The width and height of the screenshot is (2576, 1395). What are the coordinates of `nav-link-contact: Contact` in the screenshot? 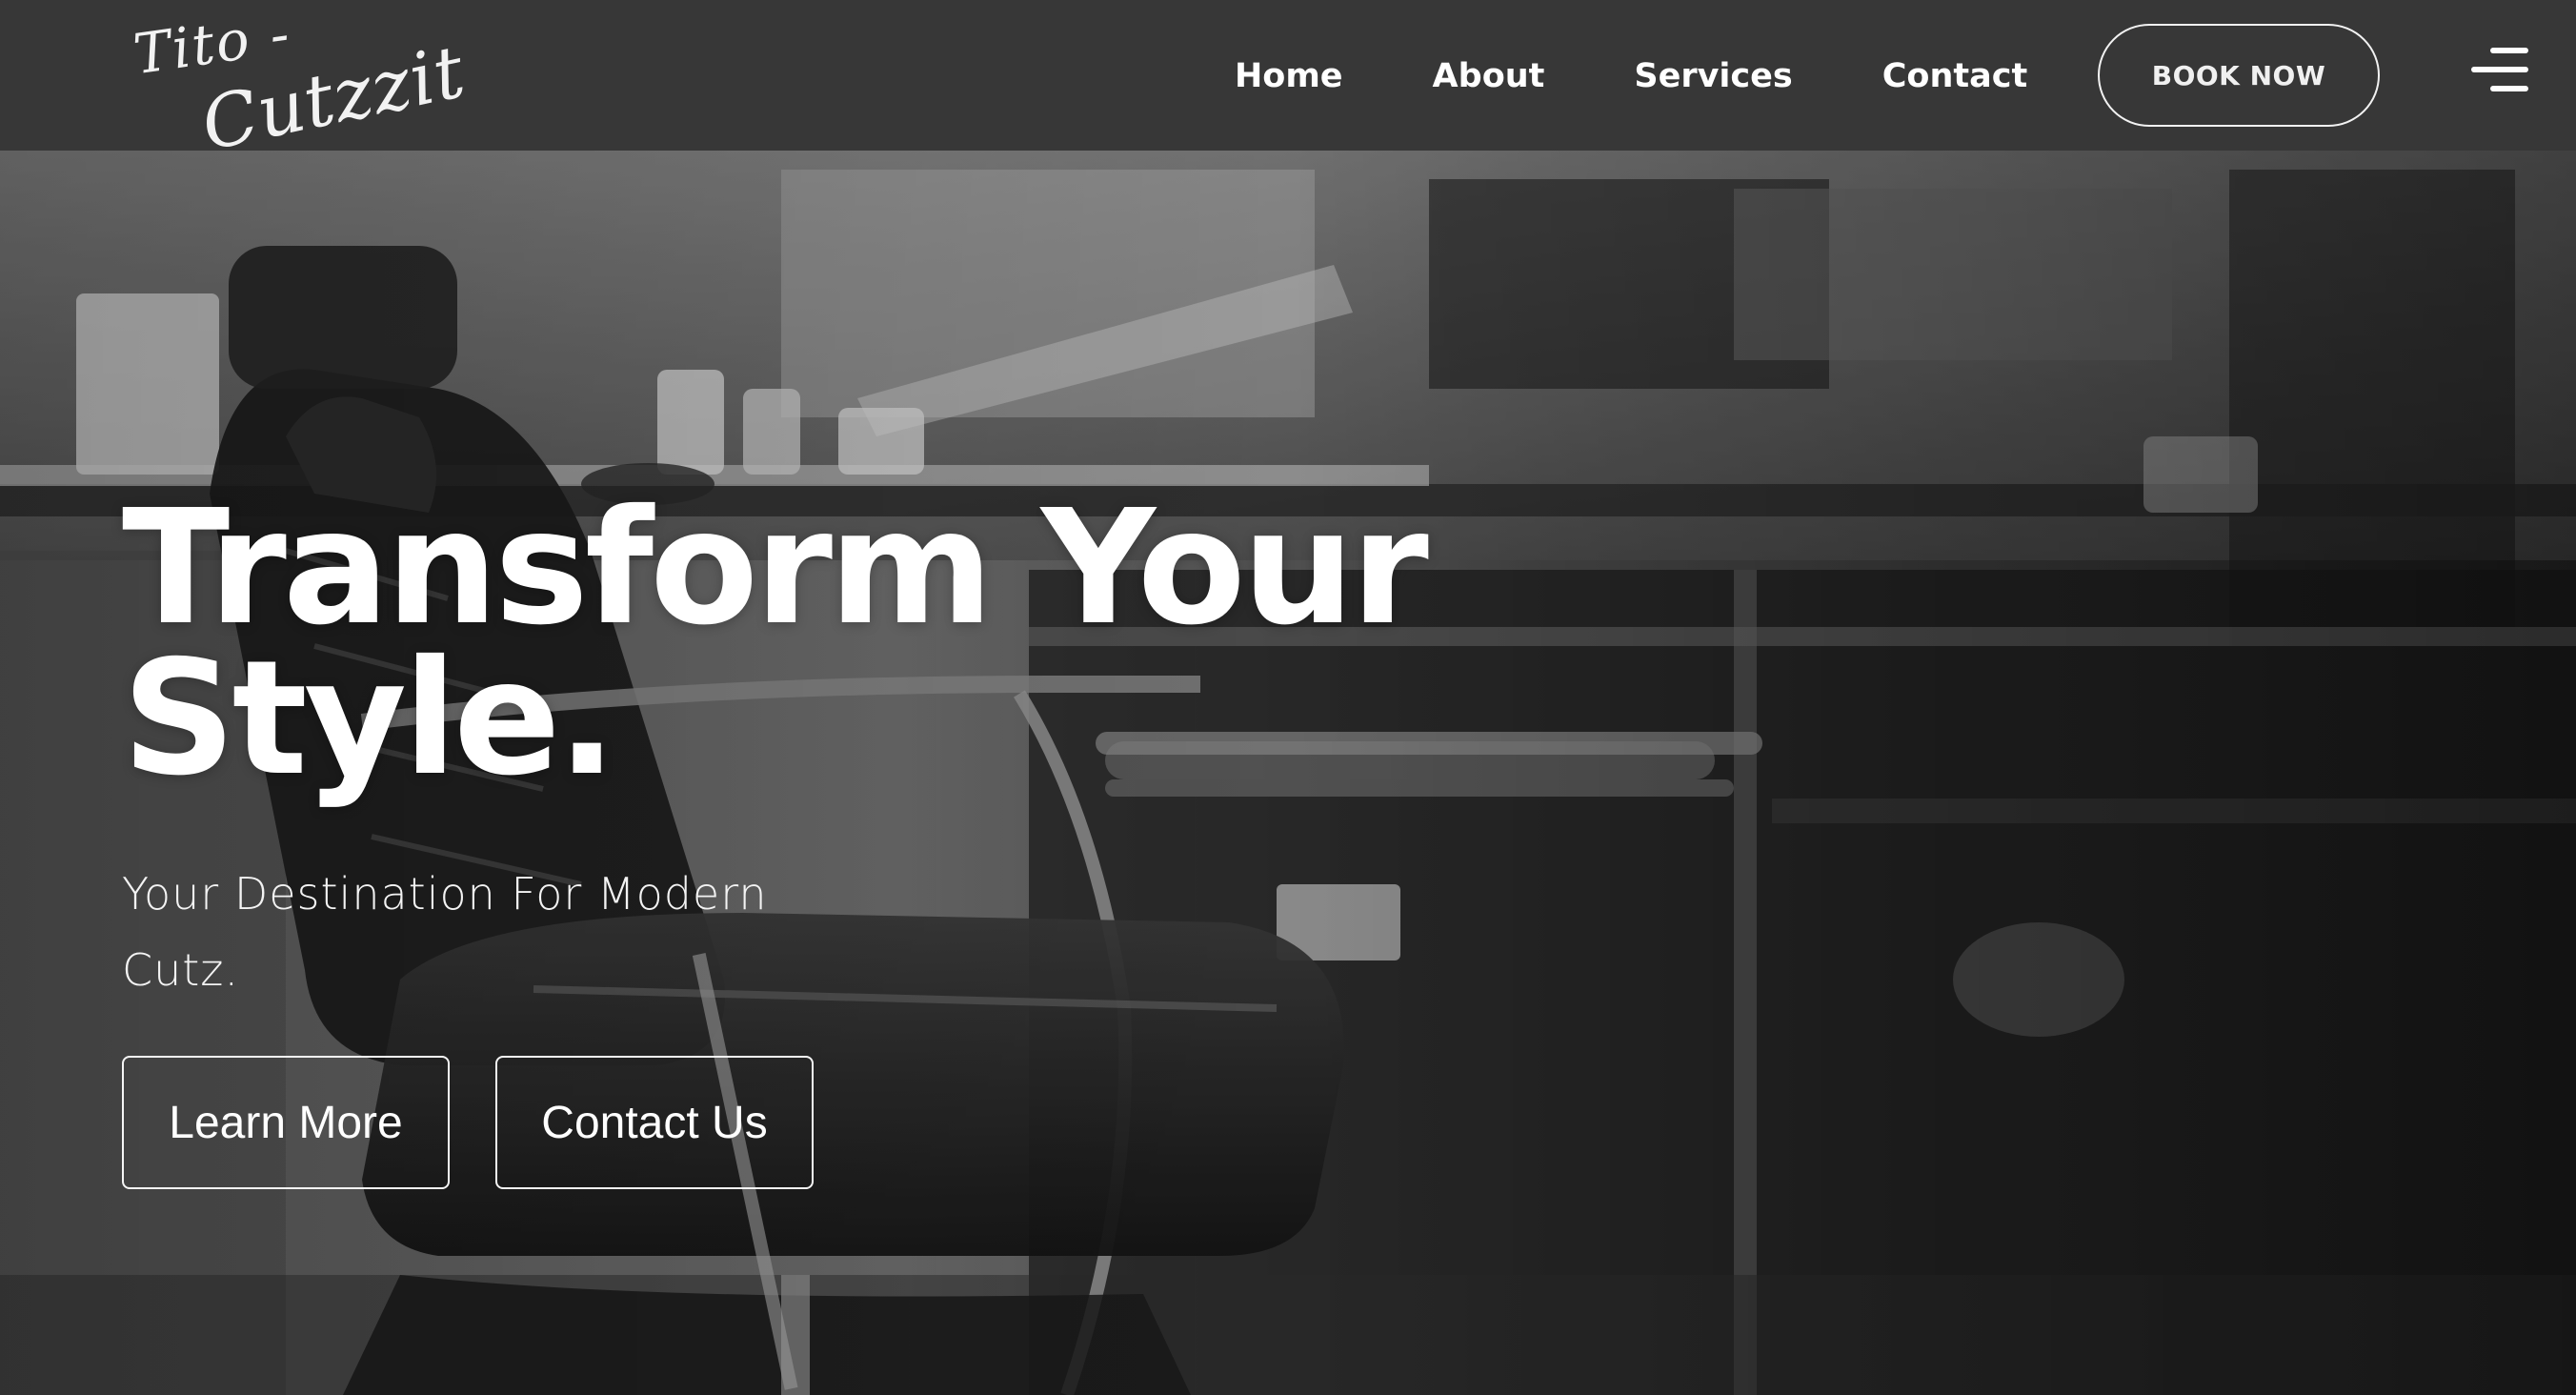 It's located at (1955, 77).